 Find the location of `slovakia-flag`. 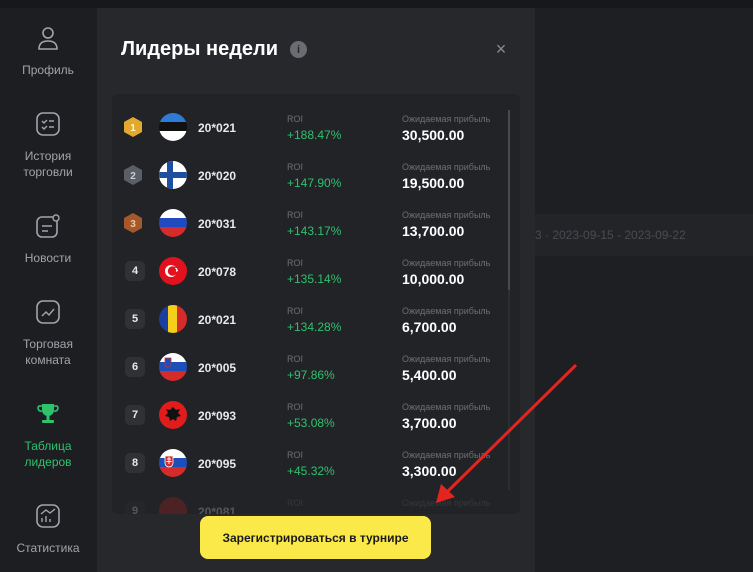

slovakia-flag is located at coordinates (173, 463).